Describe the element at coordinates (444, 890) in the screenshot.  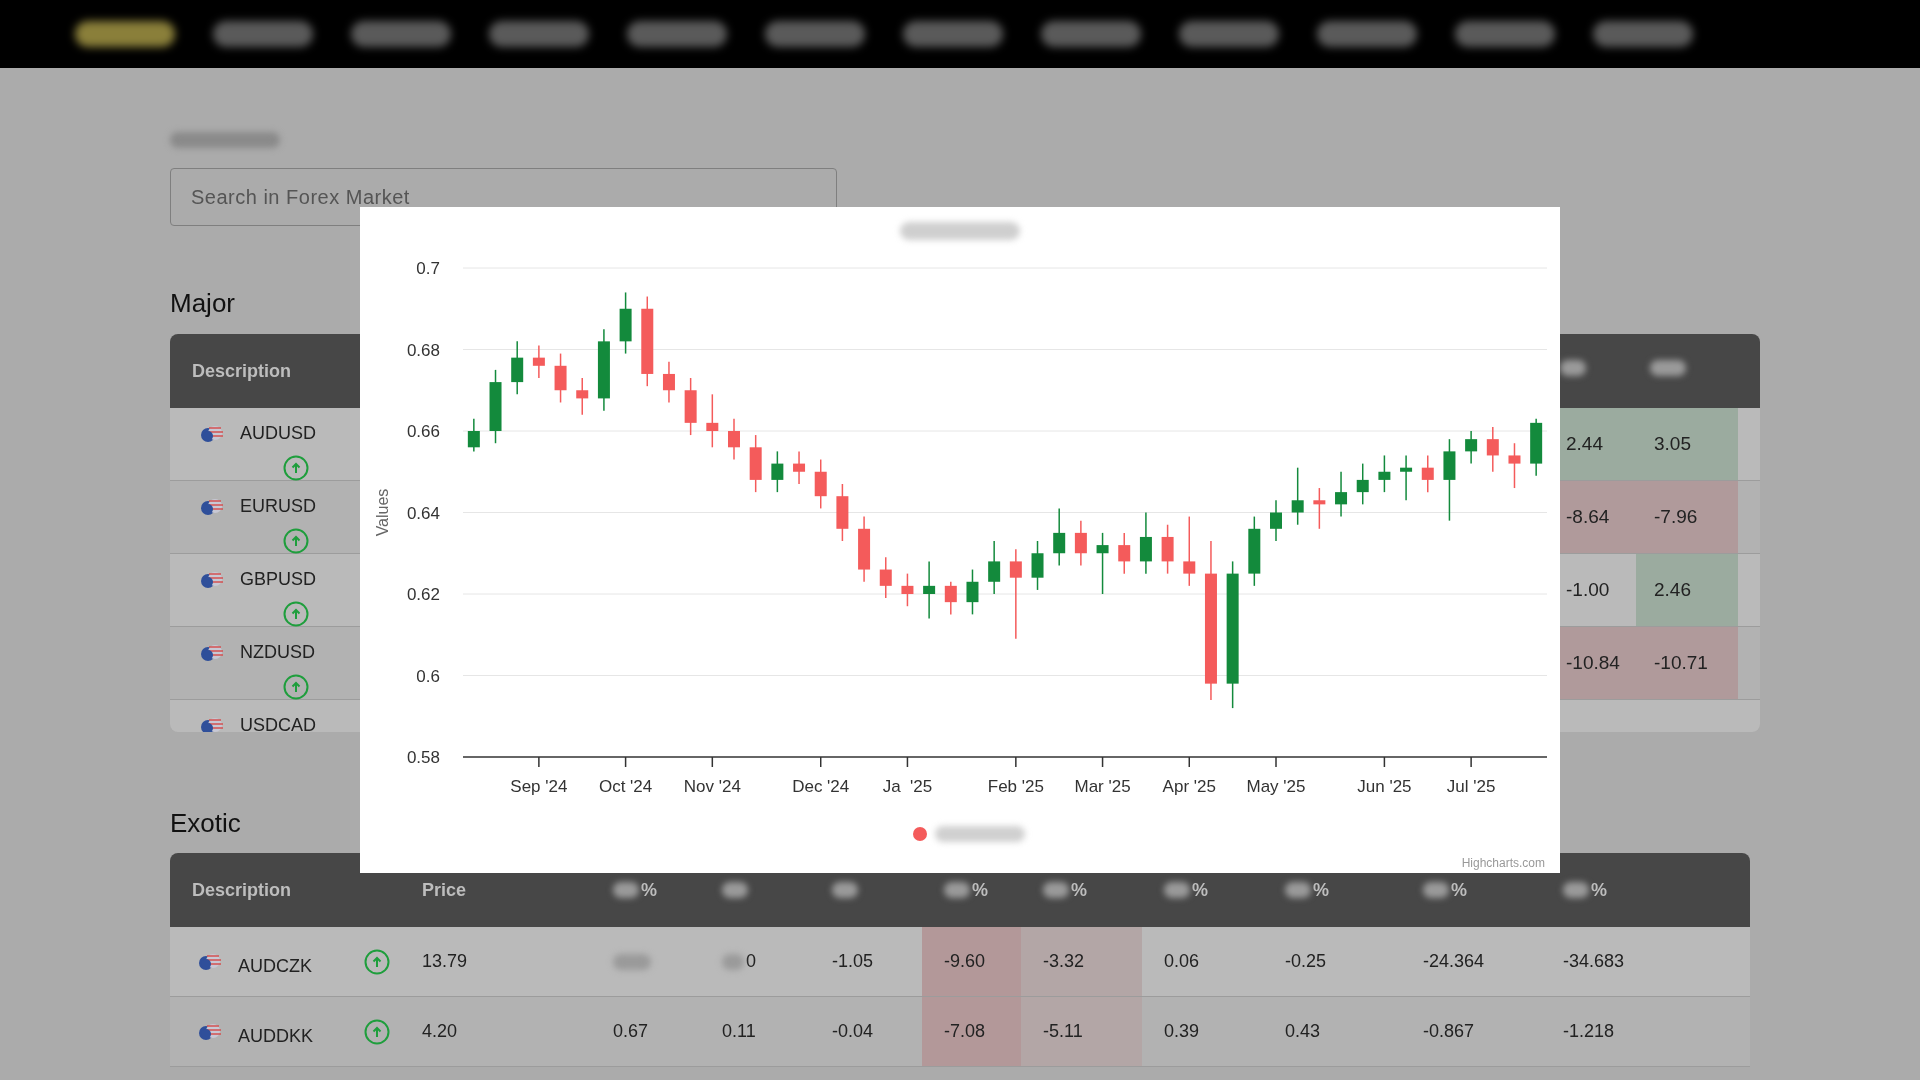
I see `column-header: Price` at that location.